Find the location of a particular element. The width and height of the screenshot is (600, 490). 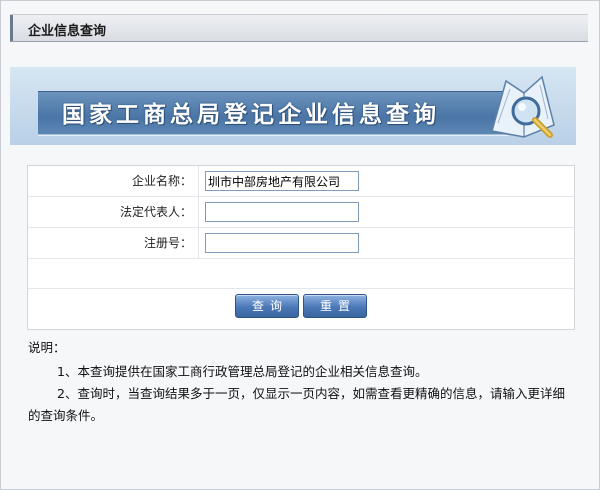

reg-number-label: 注册号： is located at coordinates (113, 243).